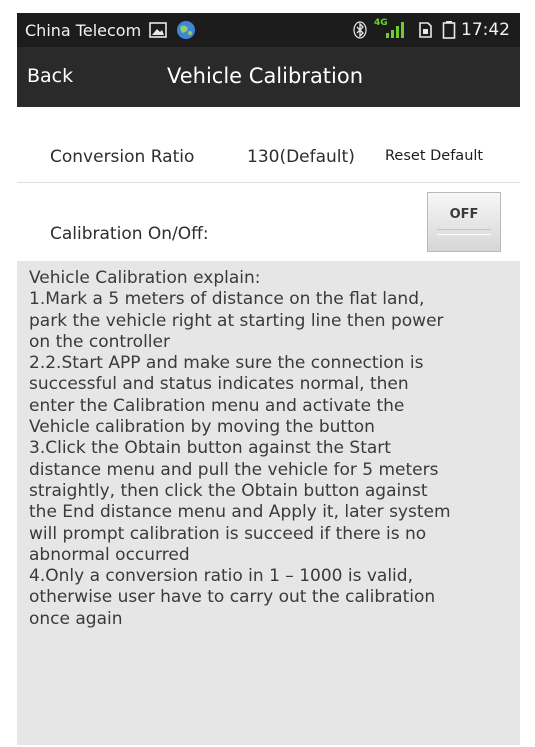  Describe the element at coordinates (99, 341) in the screenshot. I see `explain-line: on the controller` at that location.